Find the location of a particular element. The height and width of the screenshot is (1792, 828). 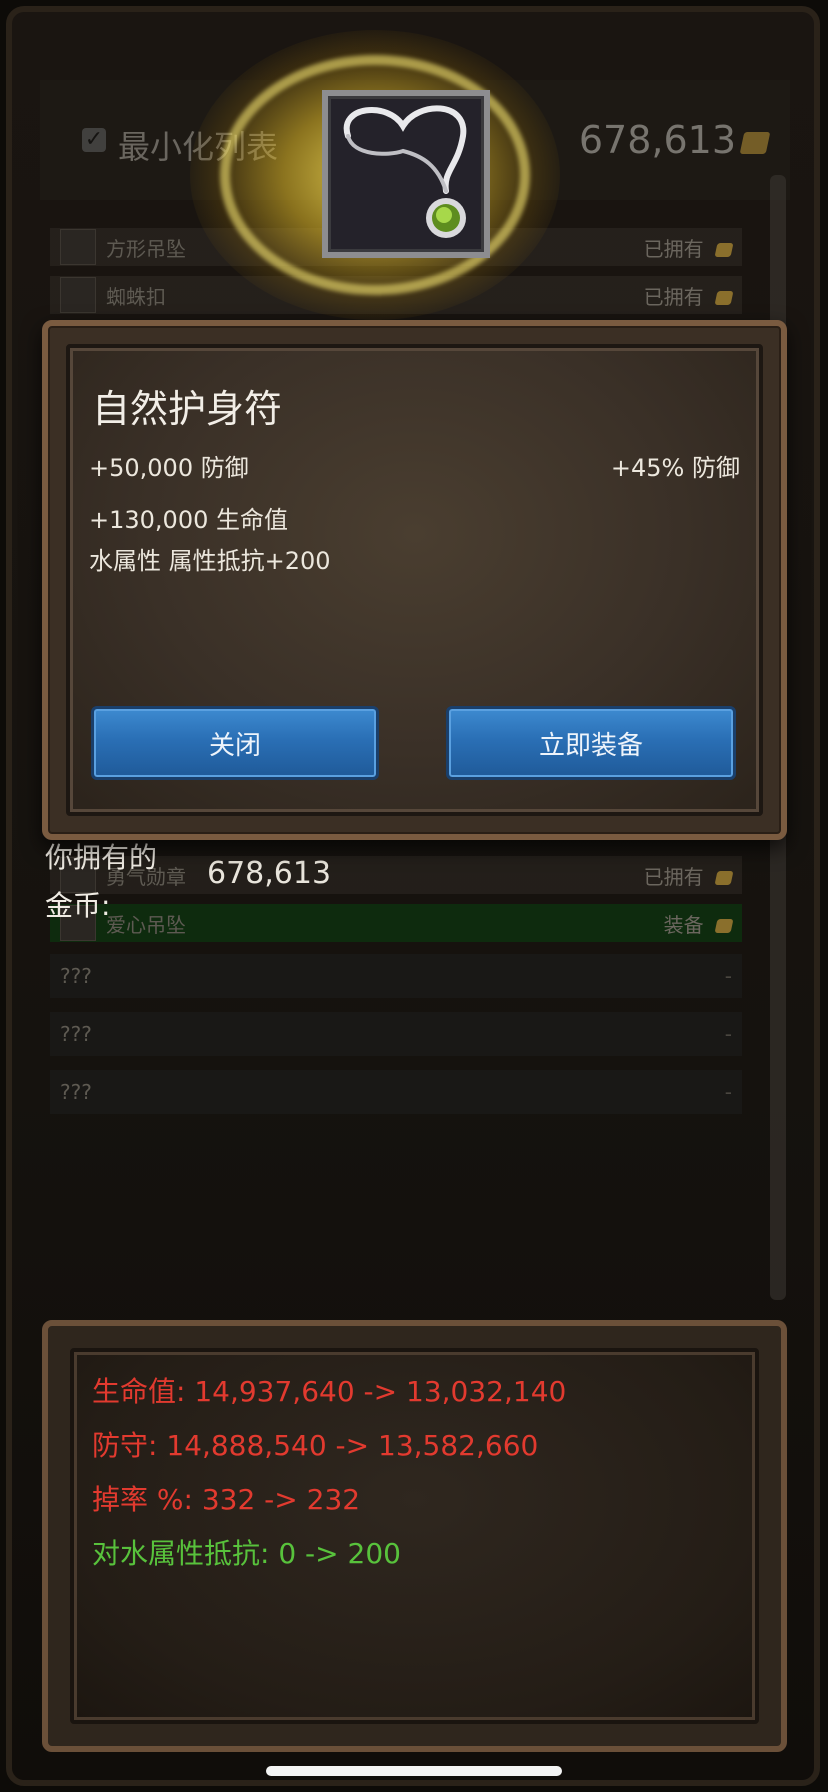

header-gold: 678,613 is located at coordinates (674, 140).